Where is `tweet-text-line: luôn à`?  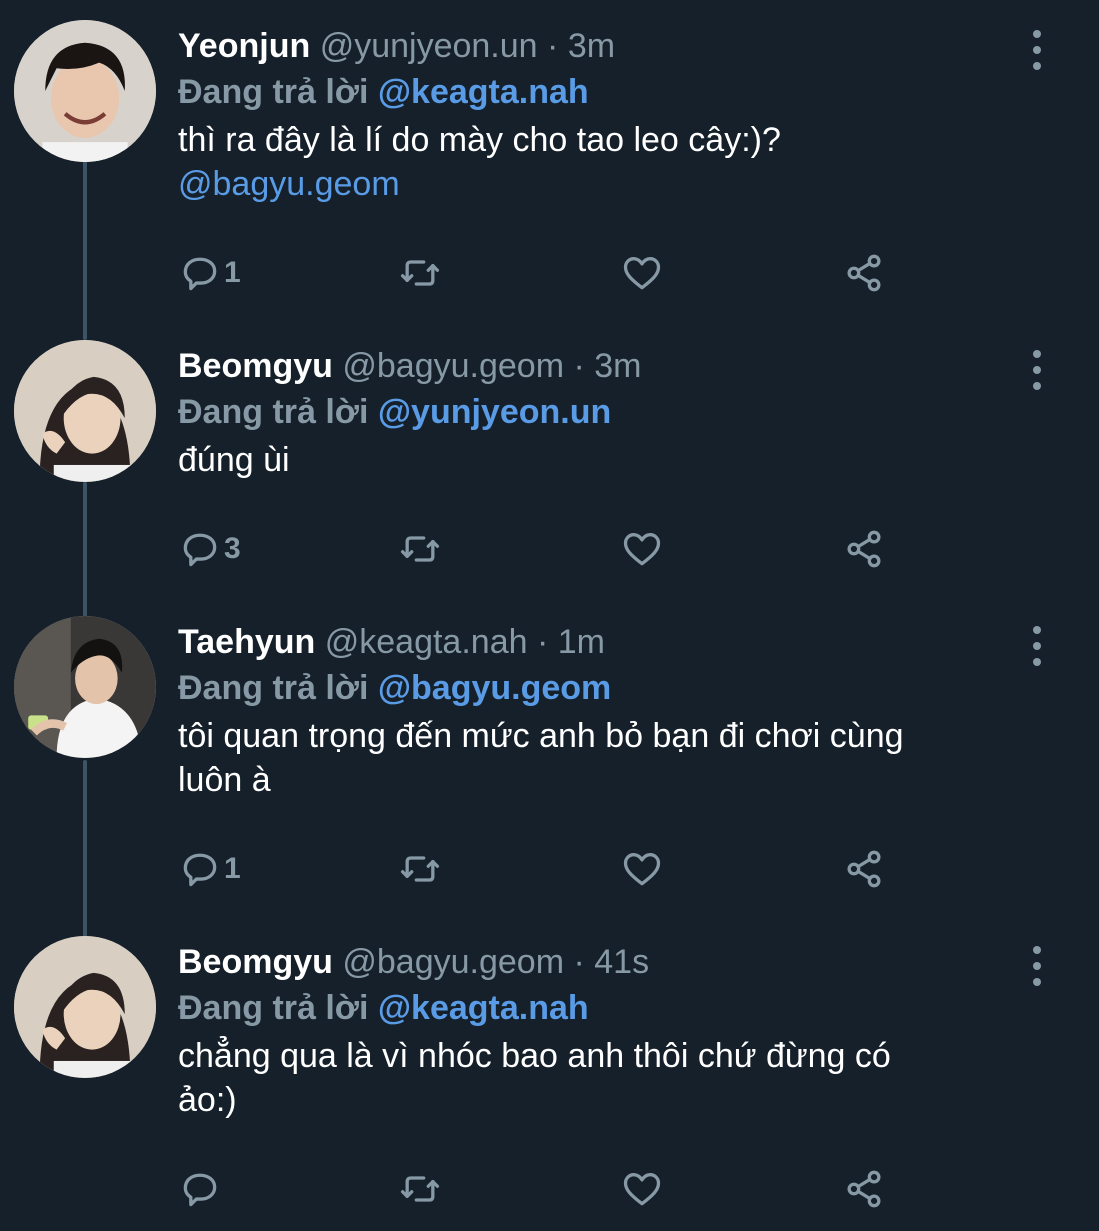
tweet-text-line: luôn à is located at coordinates (224, 780).